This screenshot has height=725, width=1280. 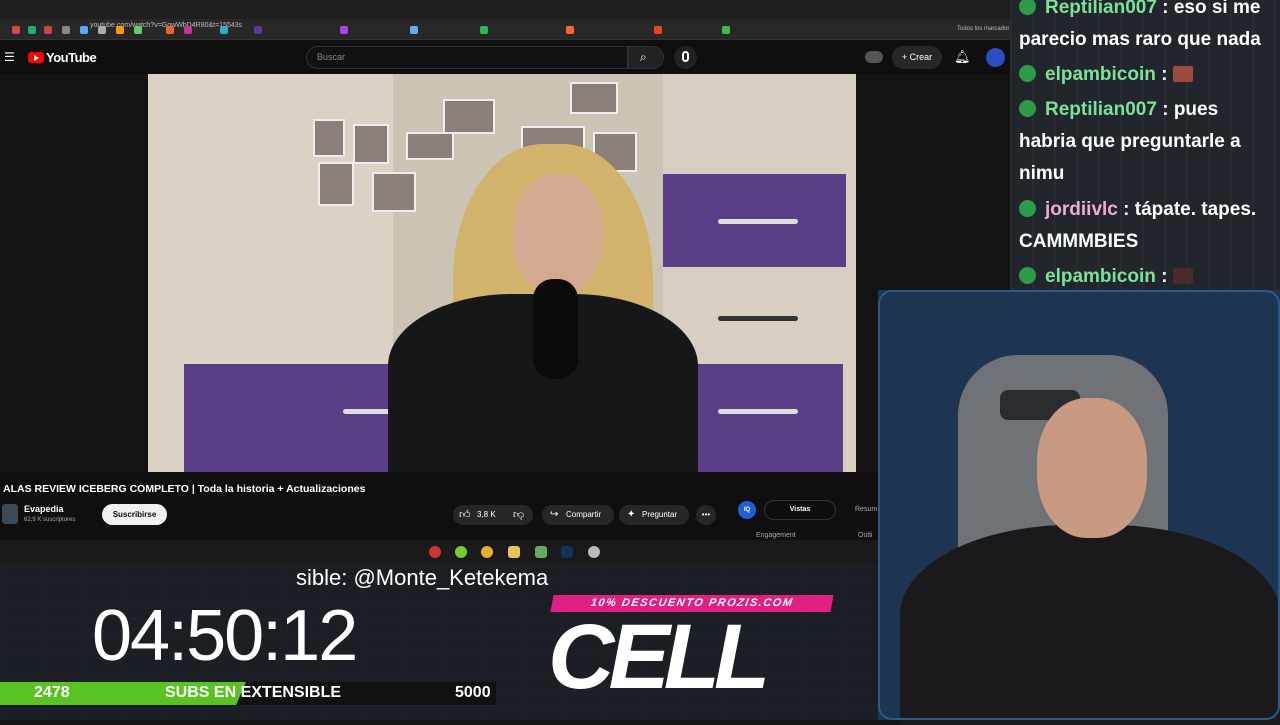 I want to click on search-icon: ⌕, so click(x=643, y=57).